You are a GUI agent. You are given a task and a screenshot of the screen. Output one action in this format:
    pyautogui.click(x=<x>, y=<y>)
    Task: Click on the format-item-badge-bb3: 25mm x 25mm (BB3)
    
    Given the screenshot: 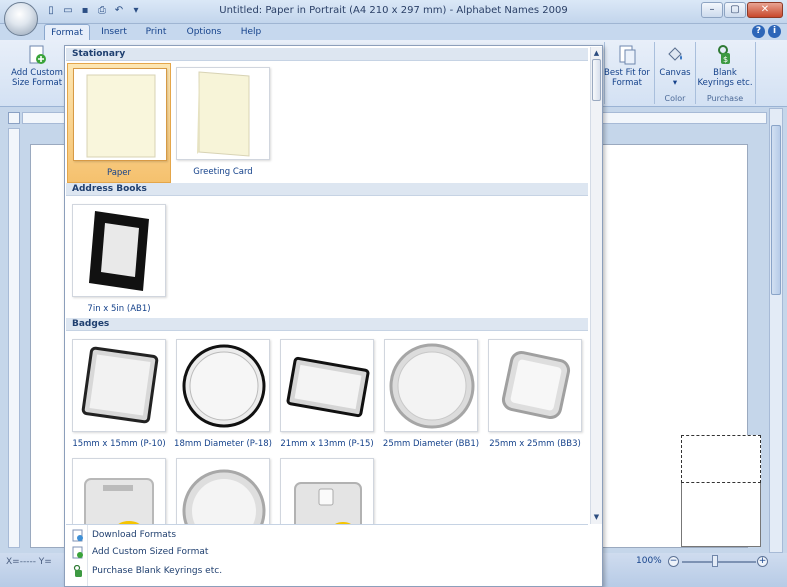 What is the action you would take?
    pyautogui.click(x=535, y=395)
    